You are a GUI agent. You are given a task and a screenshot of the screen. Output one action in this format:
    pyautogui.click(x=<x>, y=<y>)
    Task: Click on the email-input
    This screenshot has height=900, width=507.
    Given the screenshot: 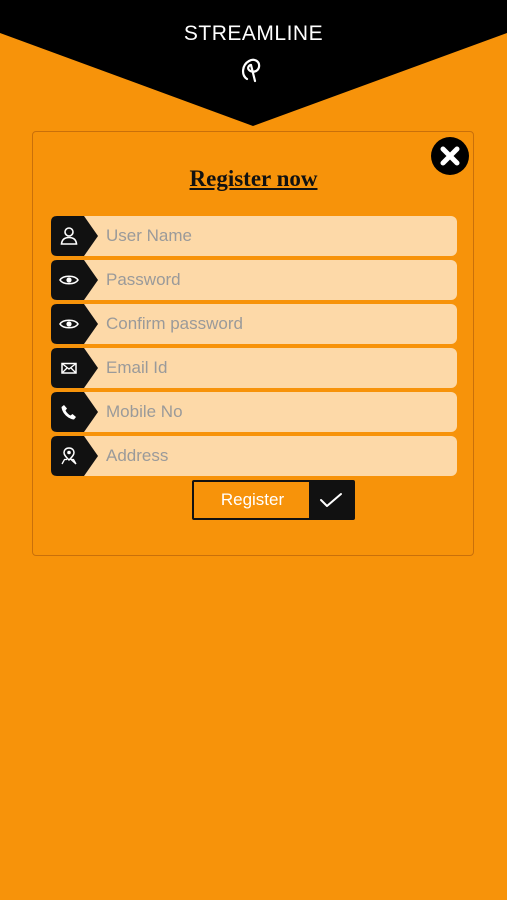 What is the action you would take?
    pyautogui.click(x=254, y=368)
    